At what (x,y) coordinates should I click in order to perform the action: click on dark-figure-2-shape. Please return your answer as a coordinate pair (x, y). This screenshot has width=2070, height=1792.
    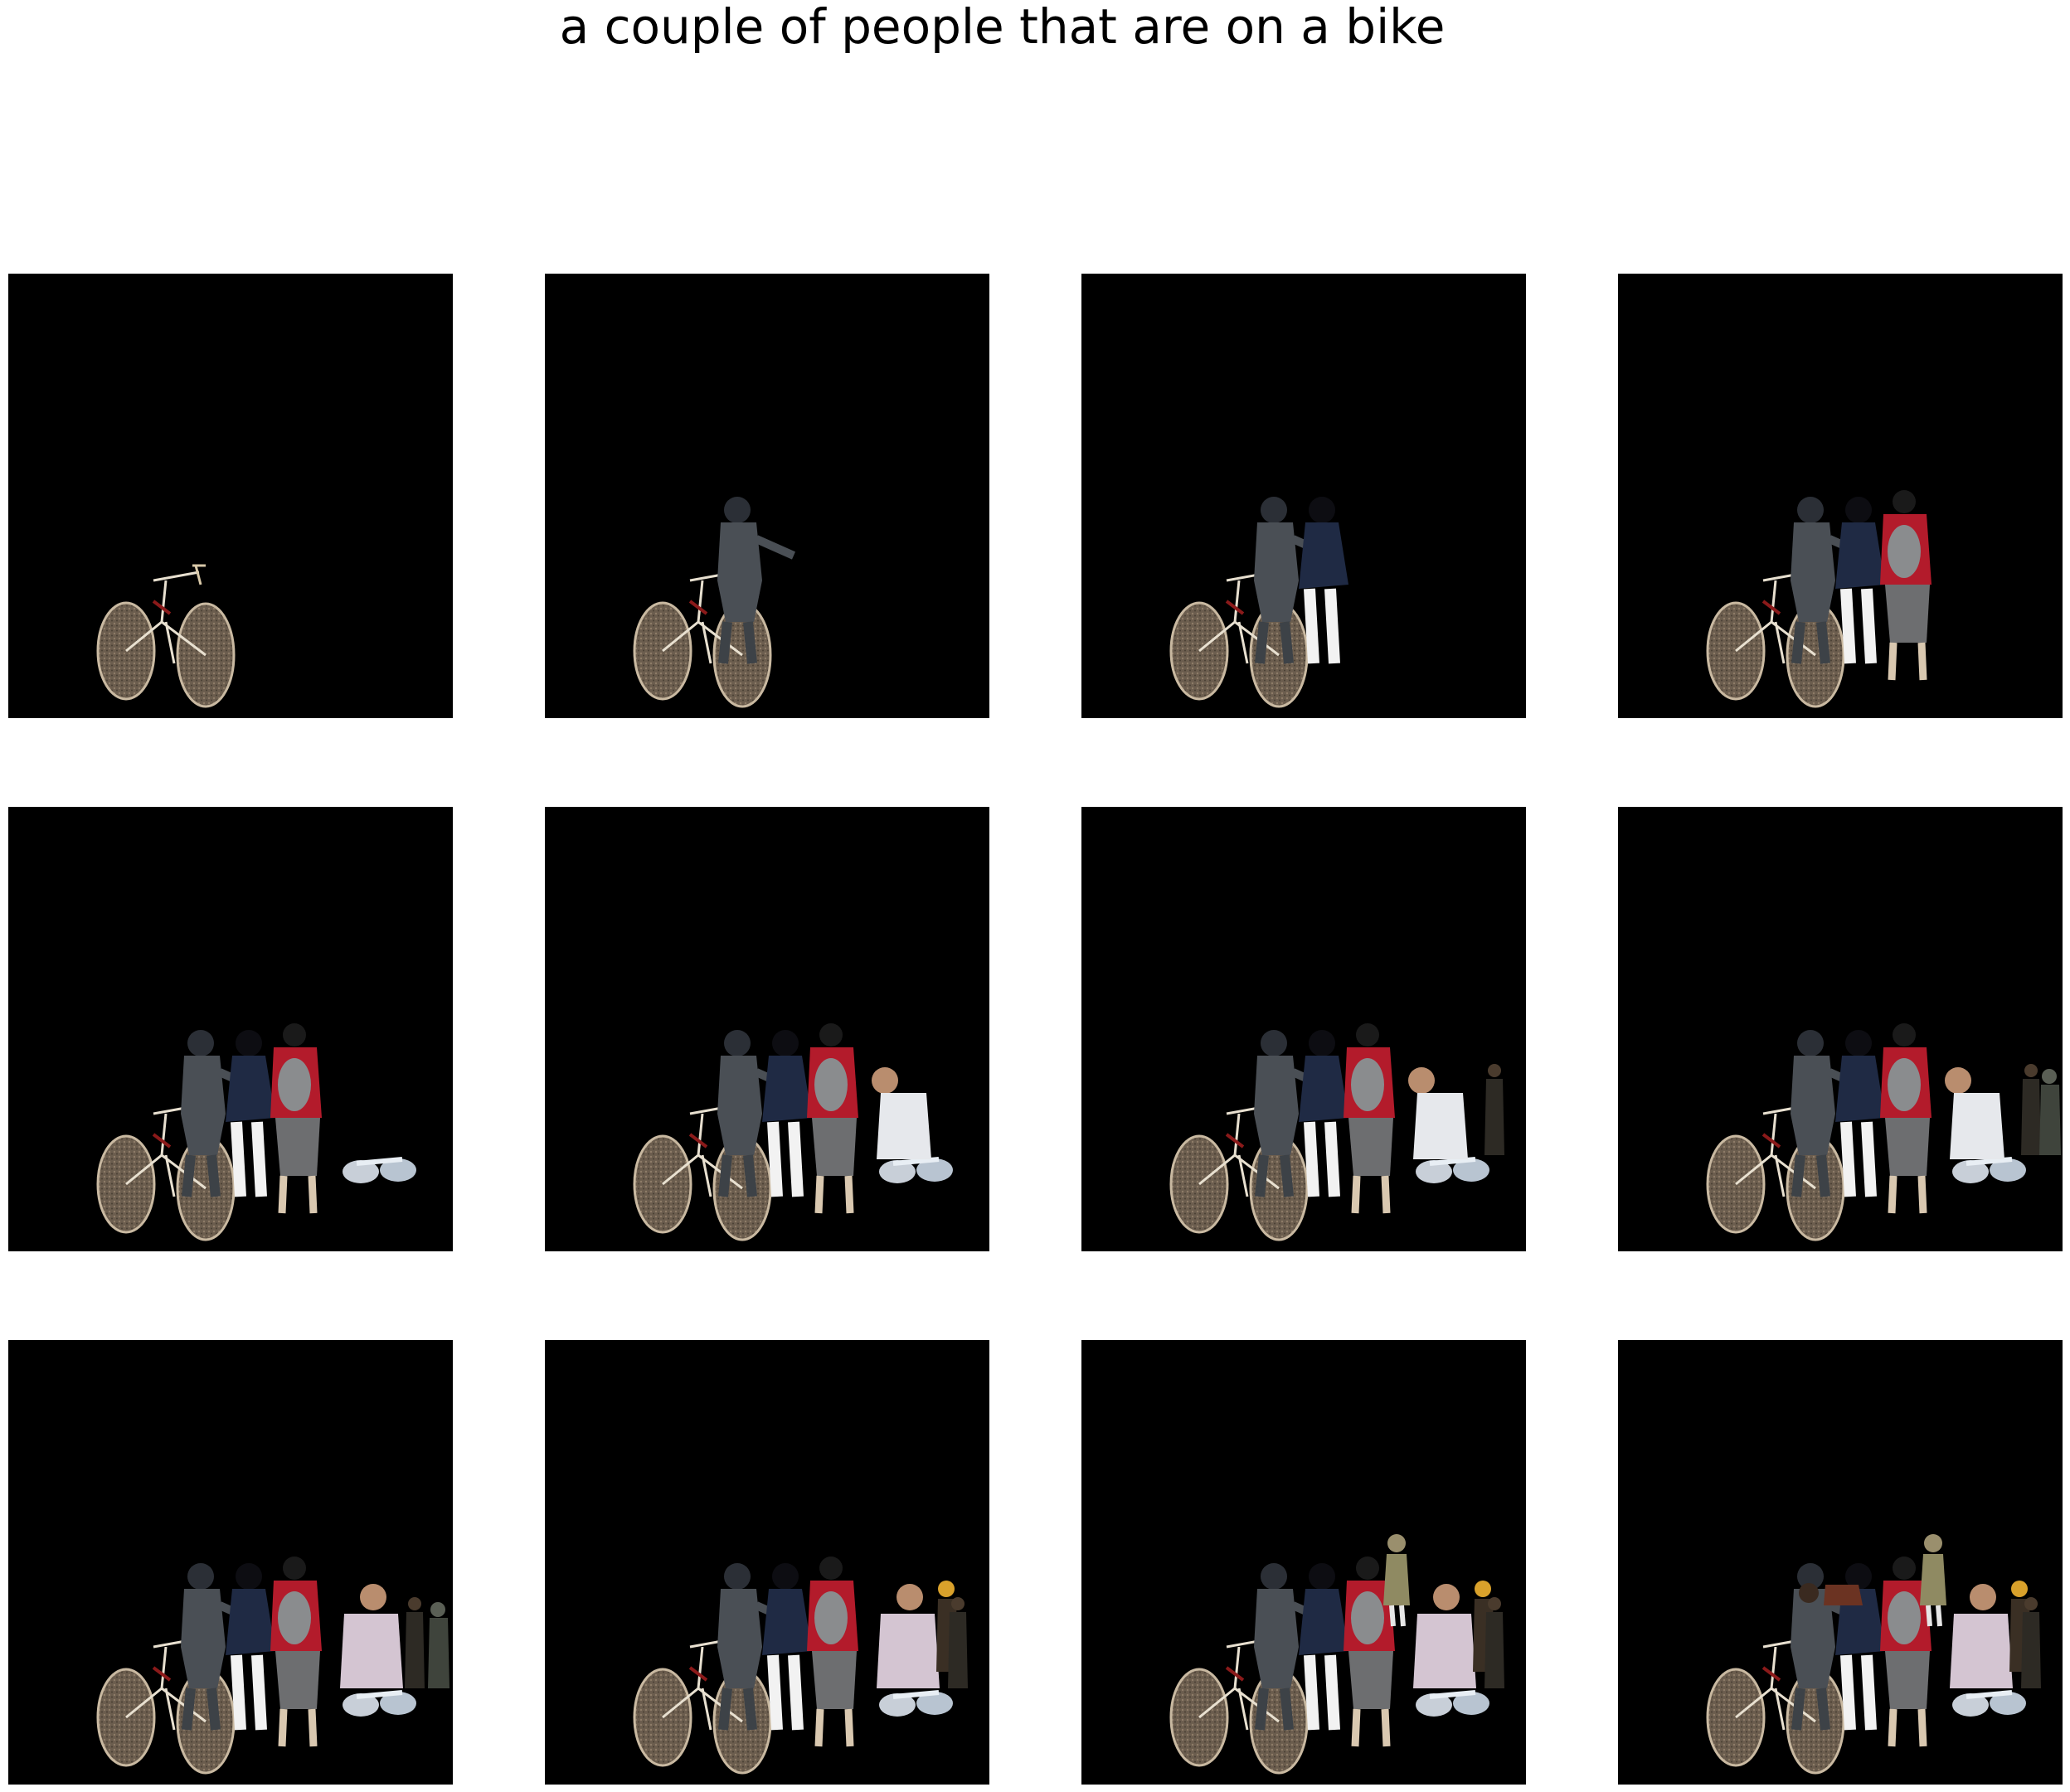
    Looking at the image, I should click on (2050, 1112).